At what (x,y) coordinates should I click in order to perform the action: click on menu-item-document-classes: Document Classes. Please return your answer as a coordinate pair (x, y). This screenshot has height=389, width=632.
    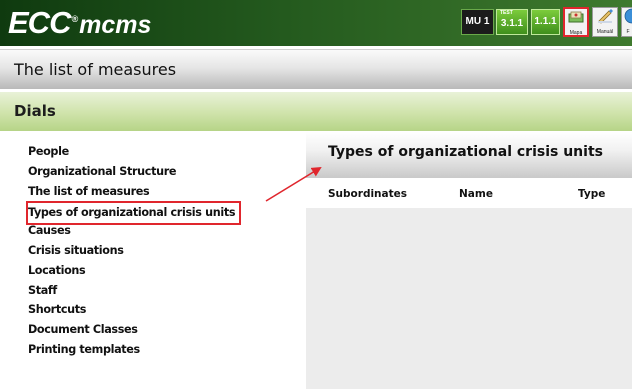
    Looking at the image, I should click on (153, 330).